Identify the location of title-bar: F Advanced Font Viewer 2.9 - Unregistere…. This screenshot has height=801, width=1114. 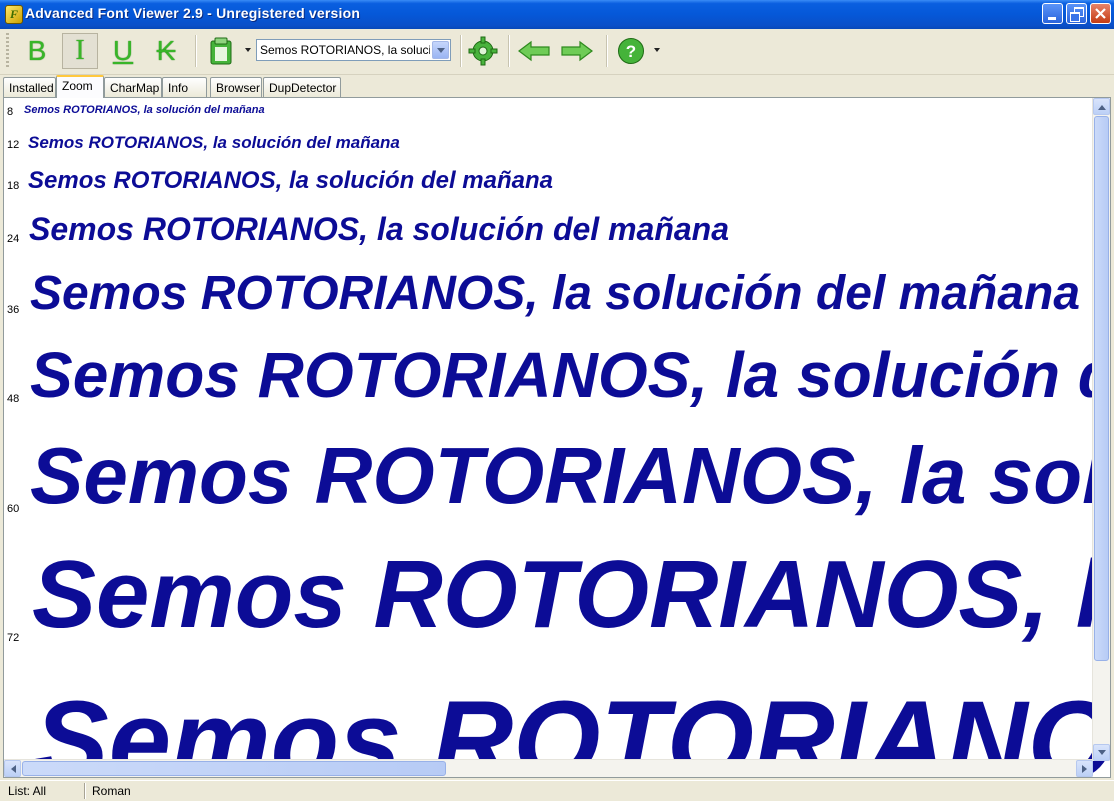
(557, 14).